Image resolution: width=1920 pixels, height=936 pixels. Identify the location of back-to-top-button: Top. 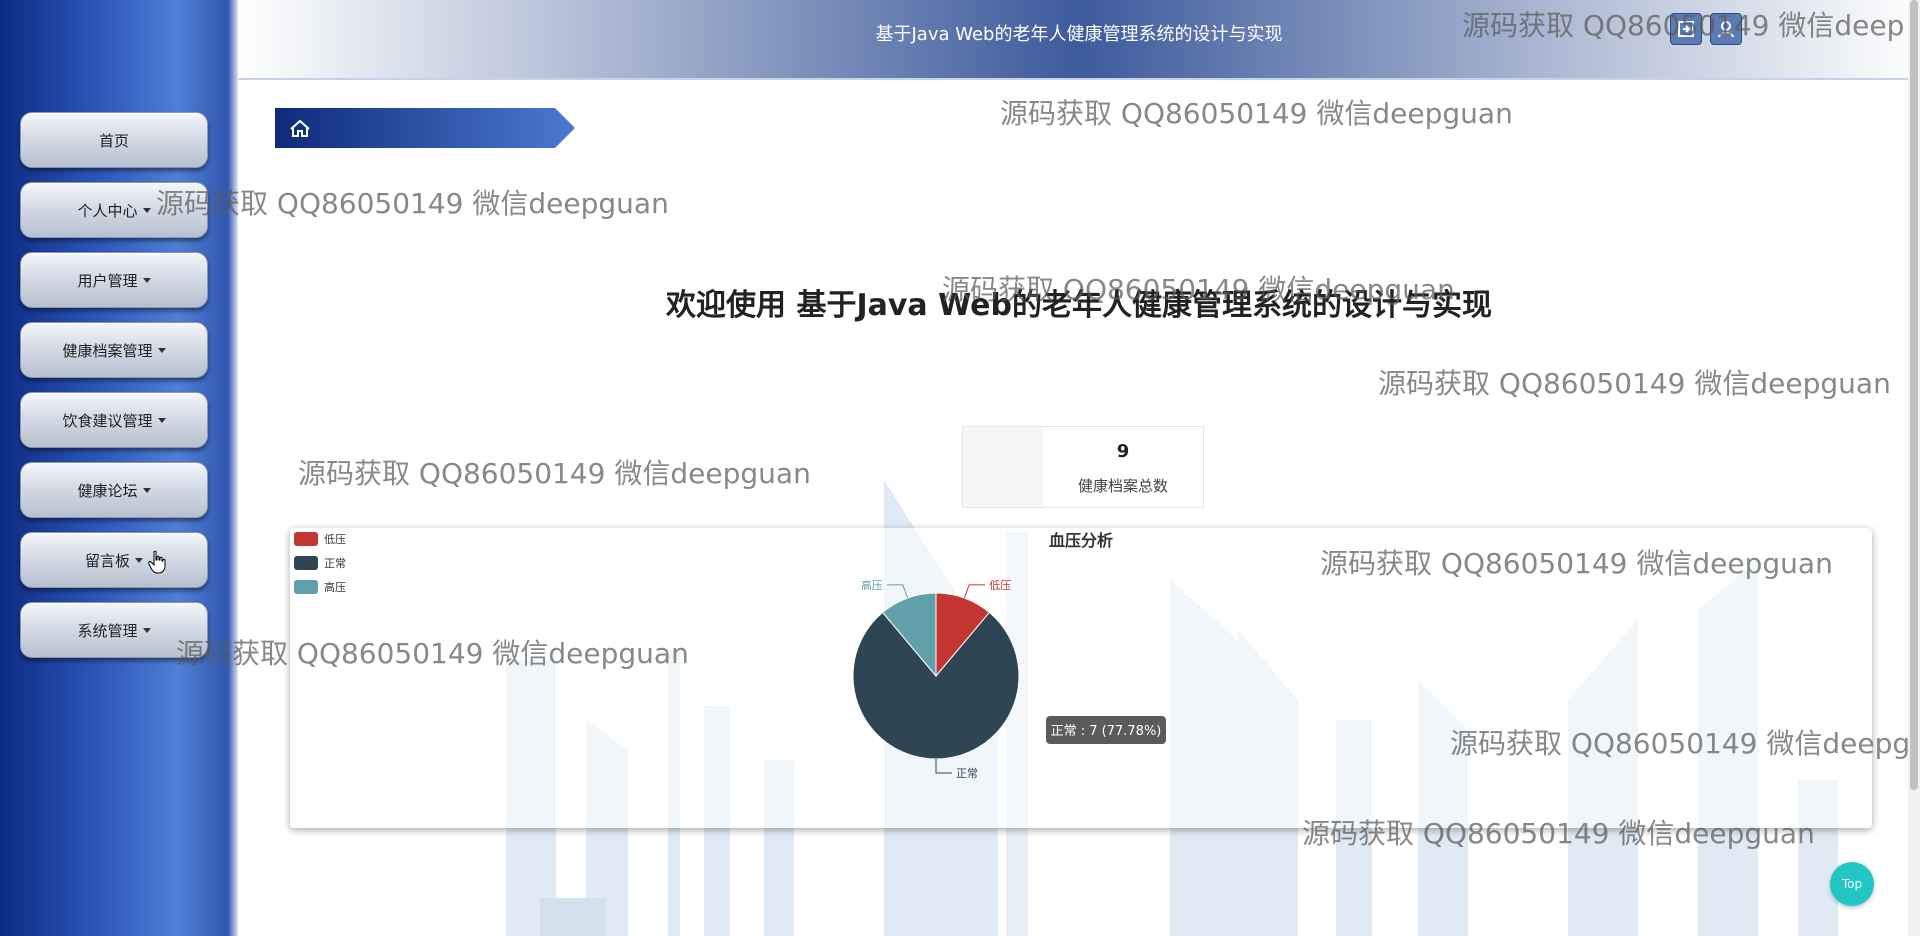
(1852, 884).